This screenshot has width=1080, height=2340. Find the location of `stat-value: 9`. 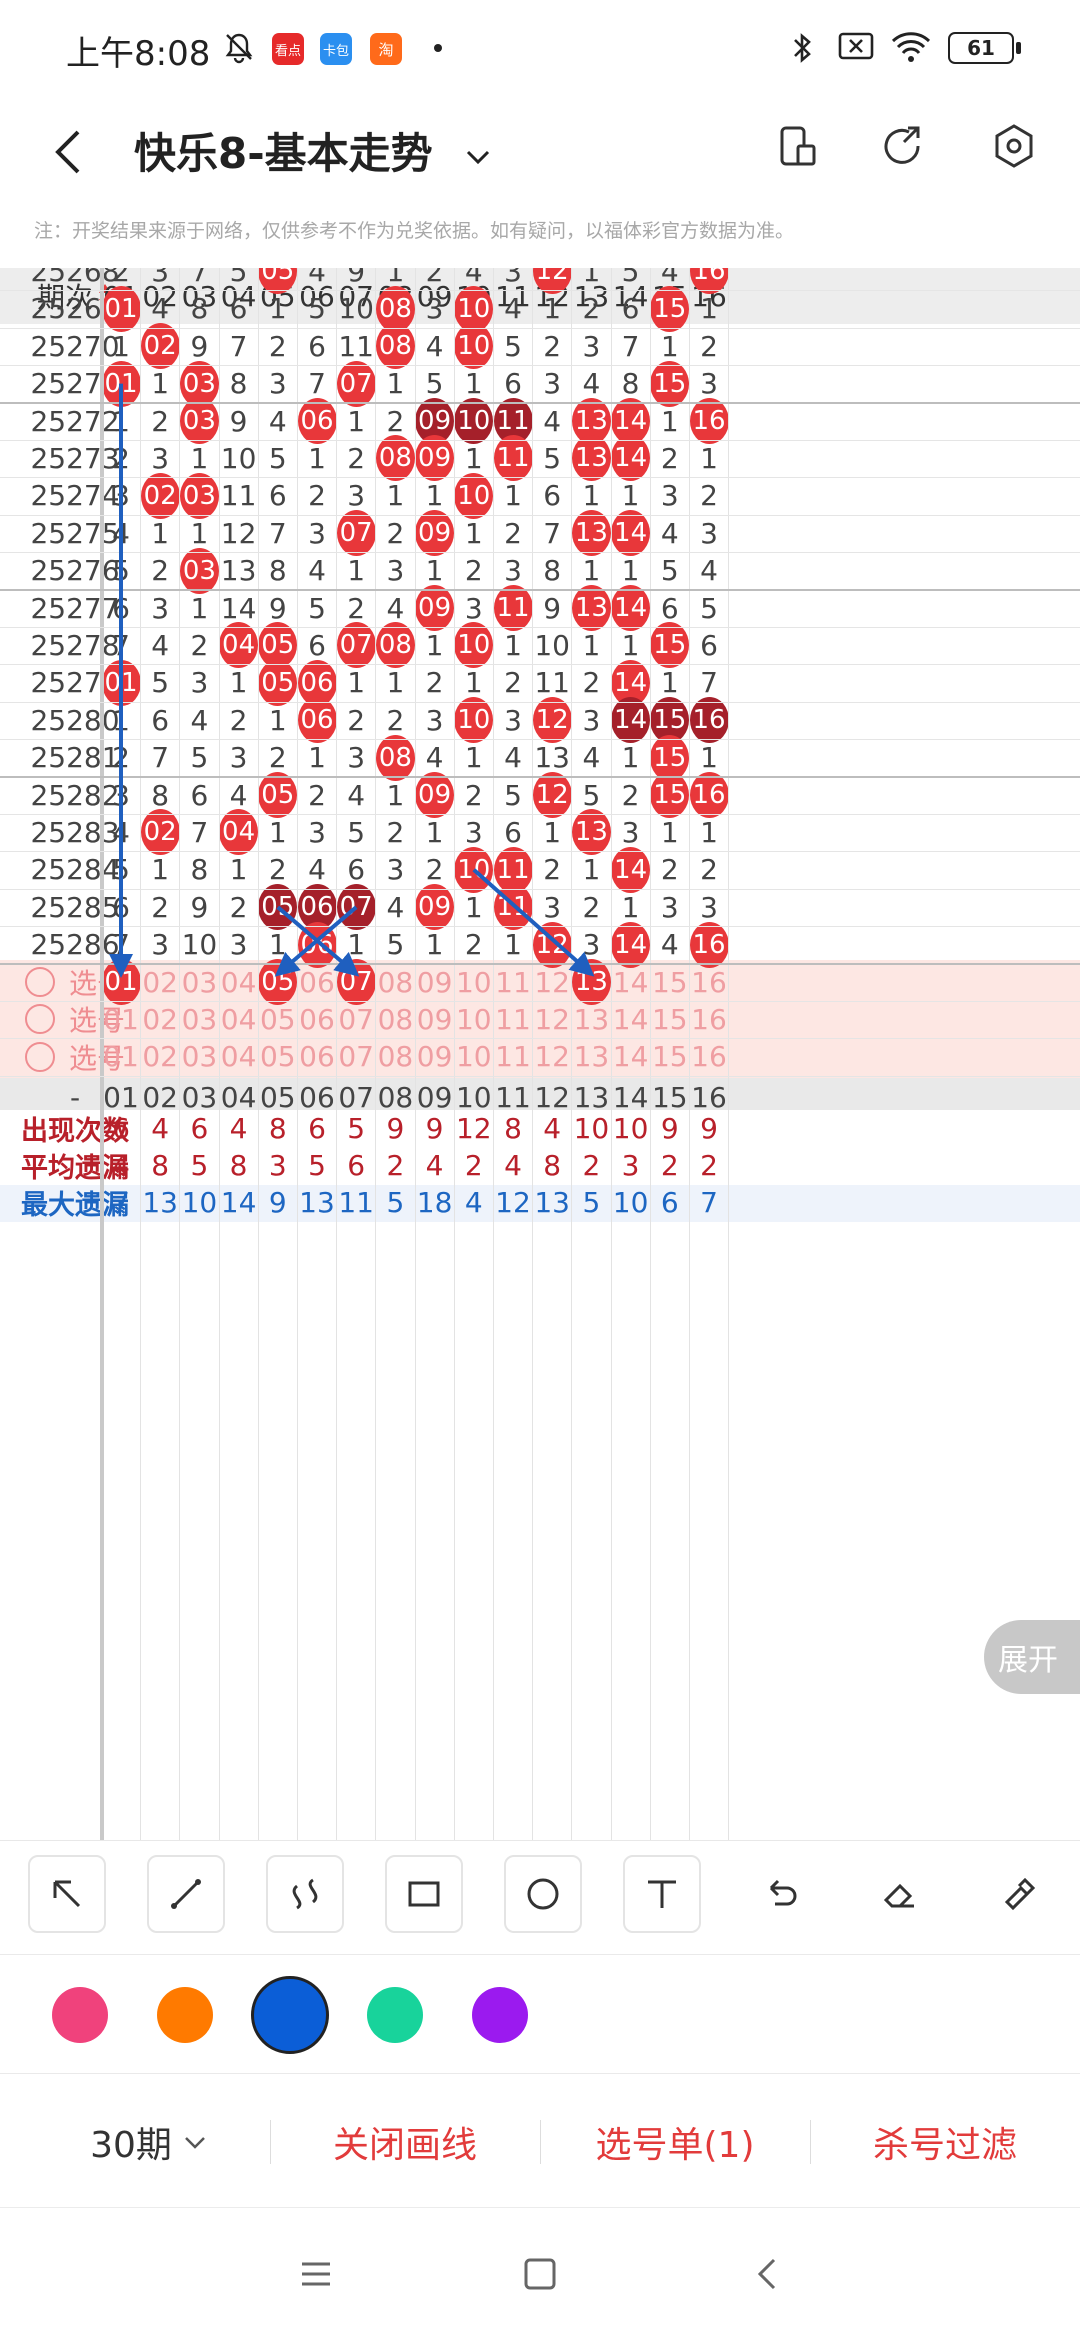

stat-value: 9 is located at coordinates (395, 1128).